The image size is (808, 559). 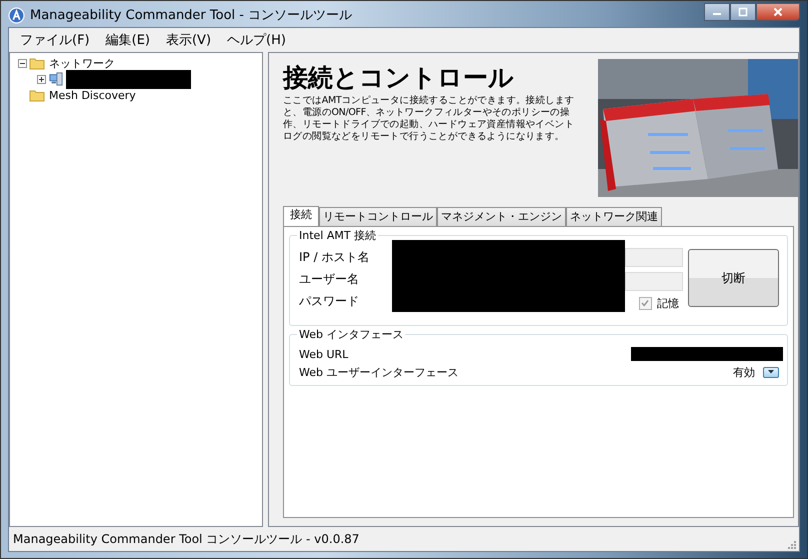 I want to click on tab: リモートコントロール, so click(x=378, y=216).